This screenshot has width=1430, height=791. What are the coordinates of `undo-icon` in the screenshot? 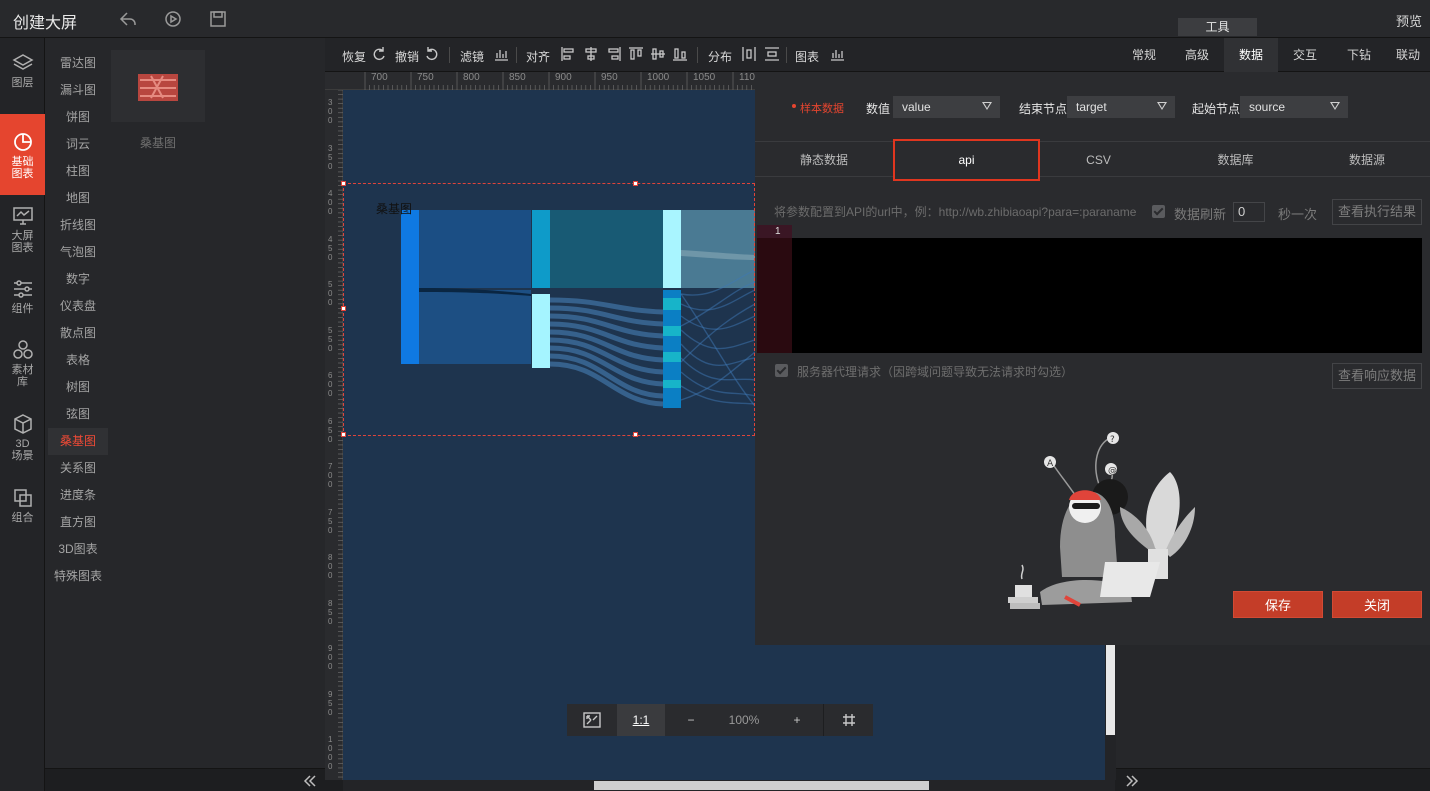 It's located at (432, 54).